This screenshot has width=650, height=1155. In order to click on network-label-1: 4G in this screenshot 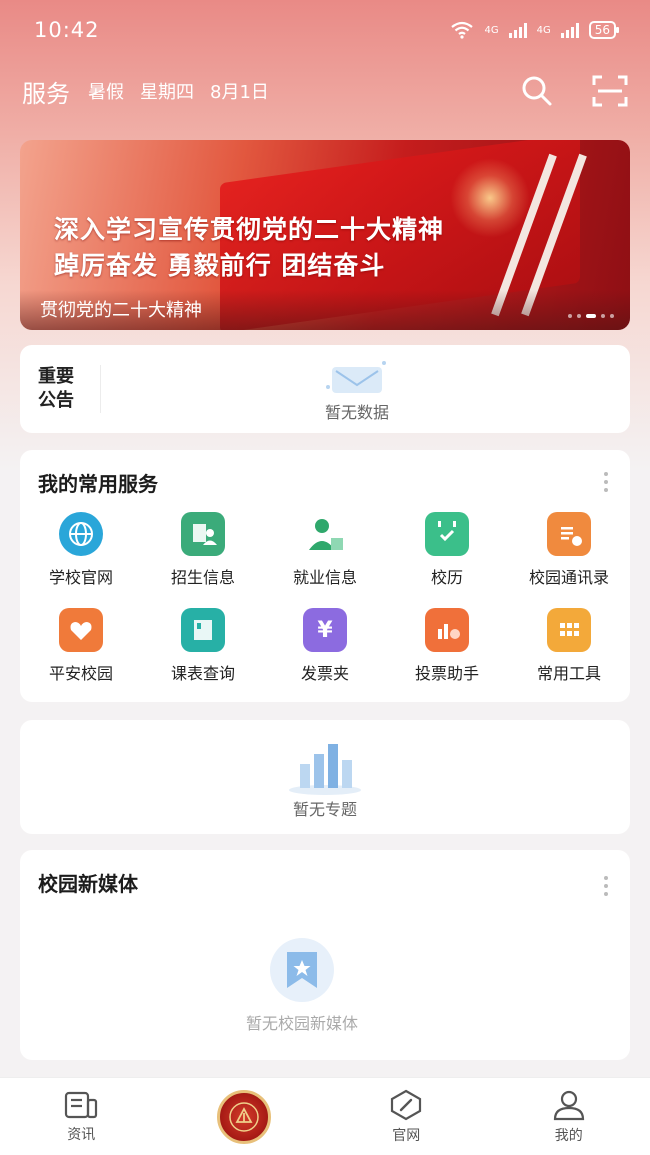, I will do `click(491, 30)`.